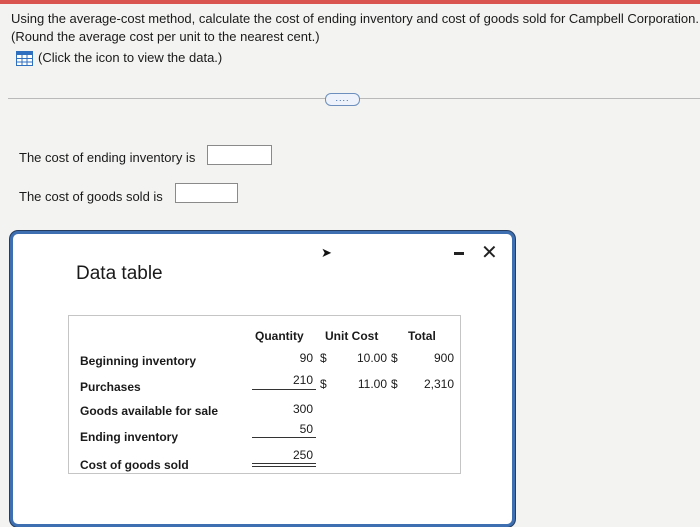 This screenshot has width=700, height=527. I want to click on header-unit-cost: Unit Cost, so click(352, 336).